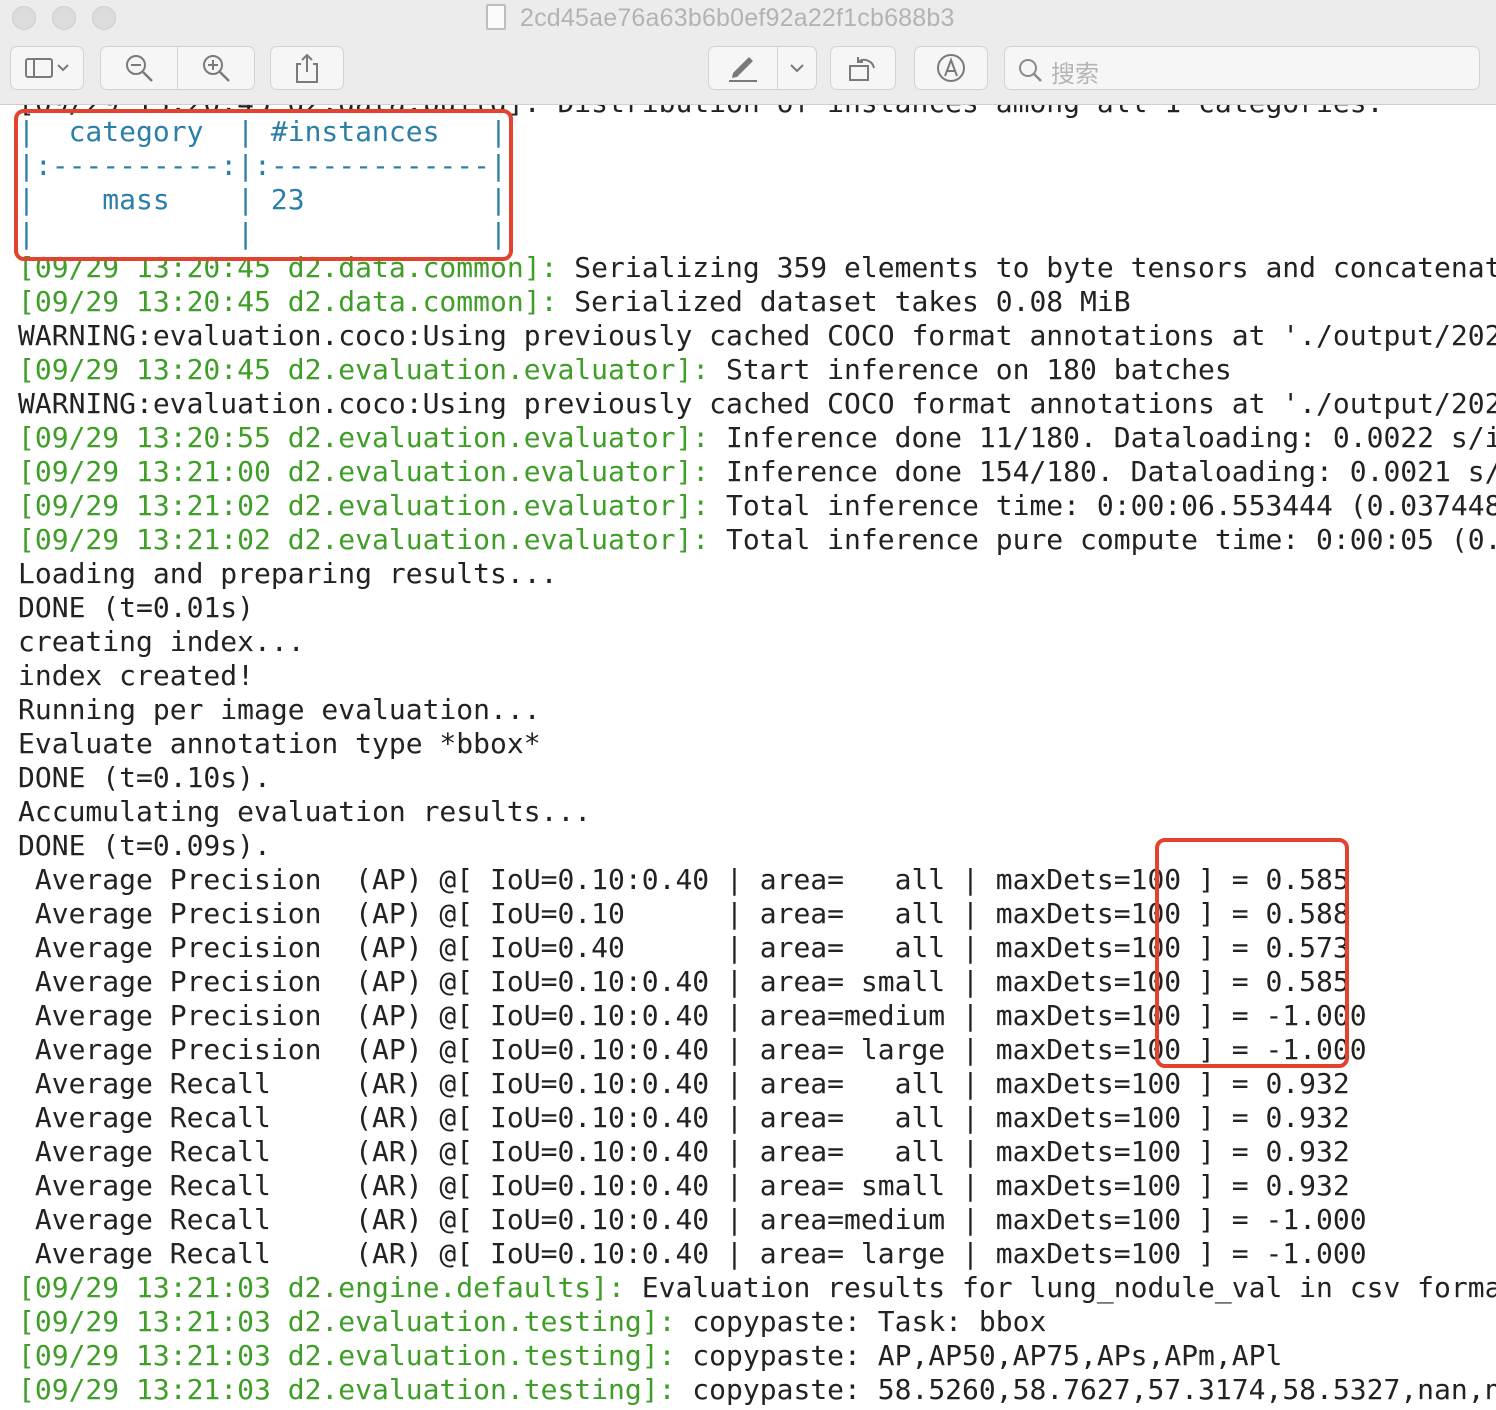  I want to click on log-text: DONE (t=0.09s)., so click(144, 845).